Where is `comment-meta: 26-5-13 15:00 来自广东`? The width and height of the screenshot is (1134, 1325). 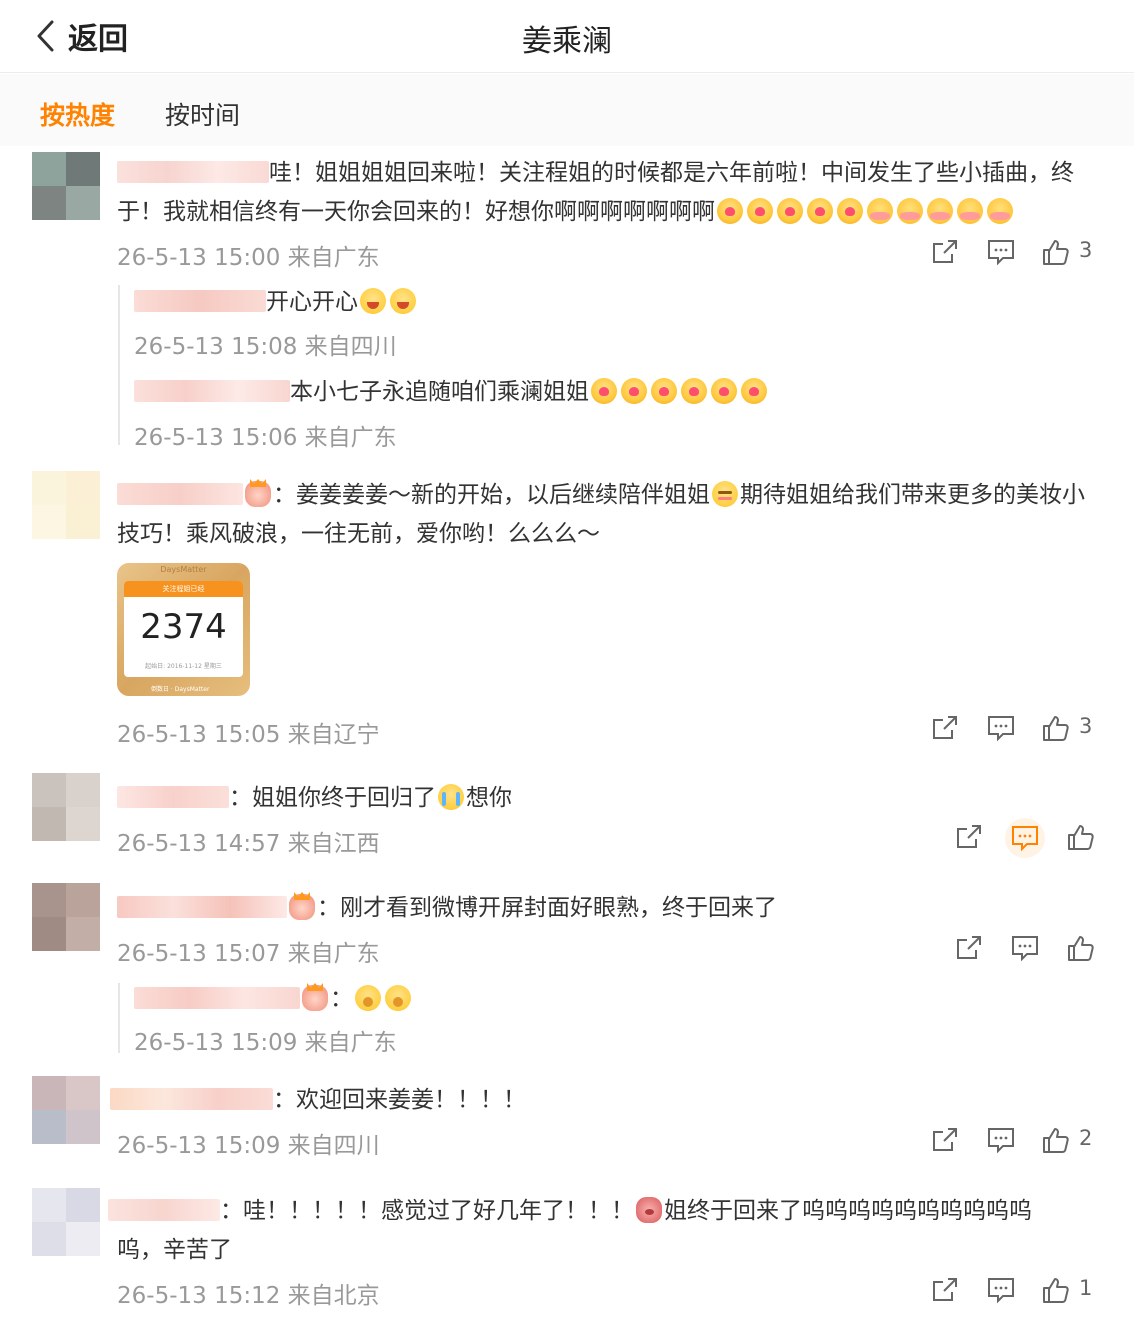 comment-meta: 26-5-13 15:00 来自广东 is located at coordinates (248, 258).